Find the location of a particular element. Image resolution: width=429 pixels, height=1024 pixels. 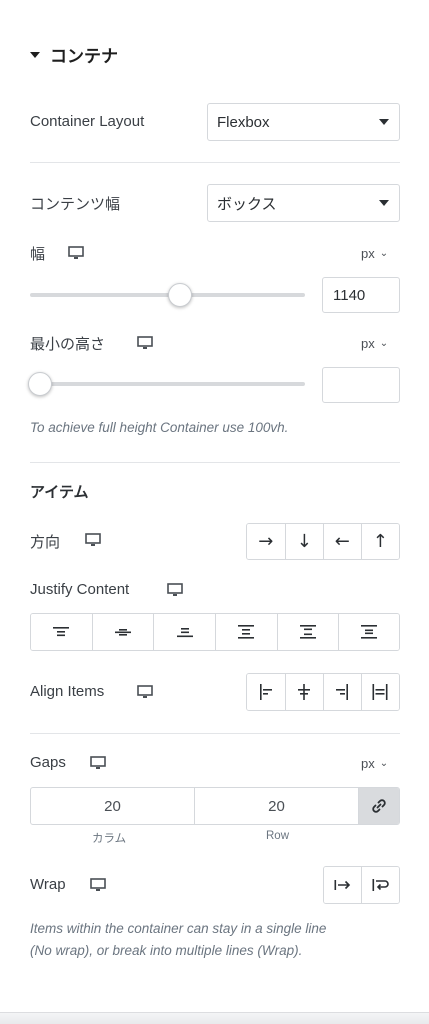

gaps-inputs: 20 20 is located at coordinates (215, 806).